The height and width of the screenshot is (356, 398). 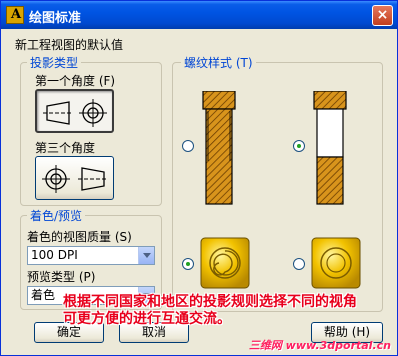 I want to click on quality-select: 100 DPI, so click(x=91, y=255).